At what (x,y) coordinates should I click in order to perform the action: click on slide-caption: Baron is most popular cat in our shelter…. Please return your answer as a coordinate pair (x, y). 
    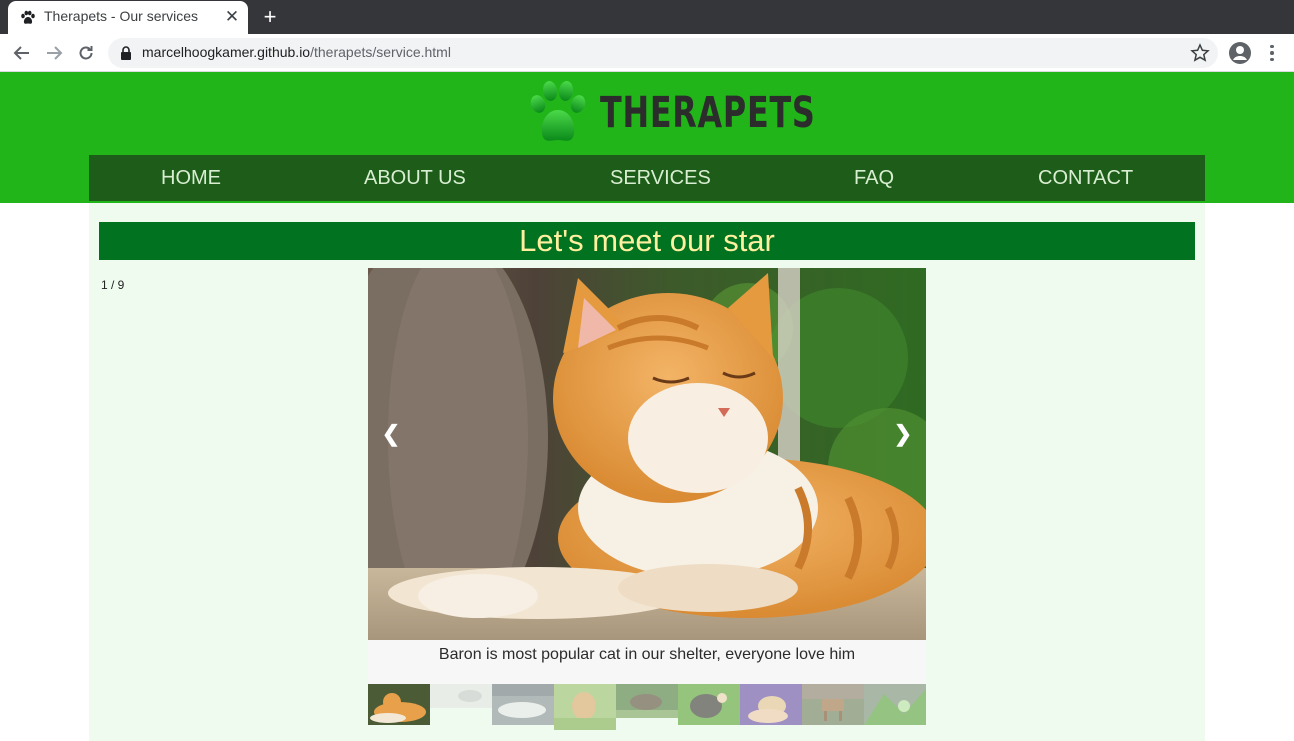
    Looking at the image, I should click on (647, 654).